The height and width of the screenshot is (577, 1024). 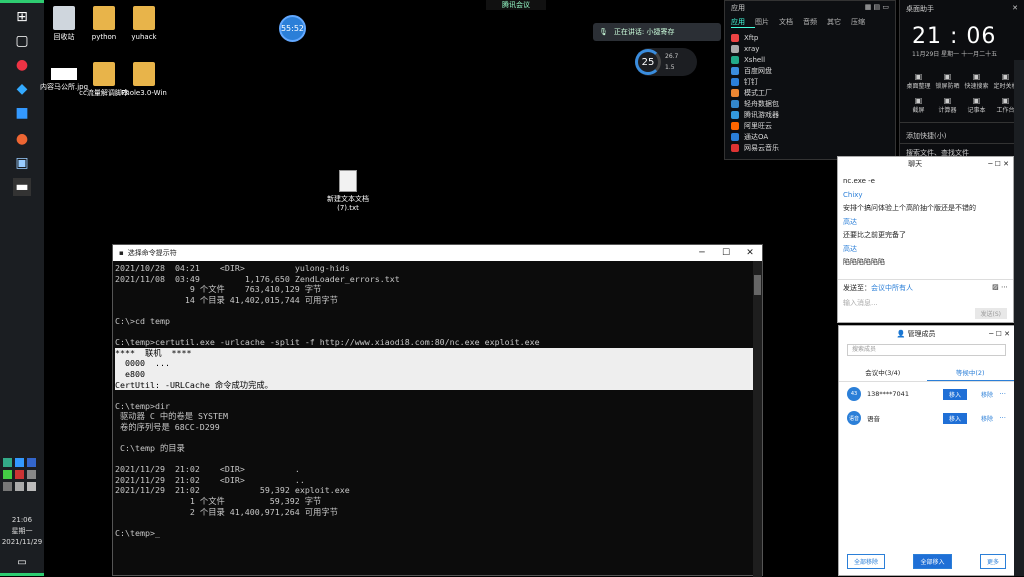 I want to click on assistant-shortcut: 截屏, so click(x=918, y=105).